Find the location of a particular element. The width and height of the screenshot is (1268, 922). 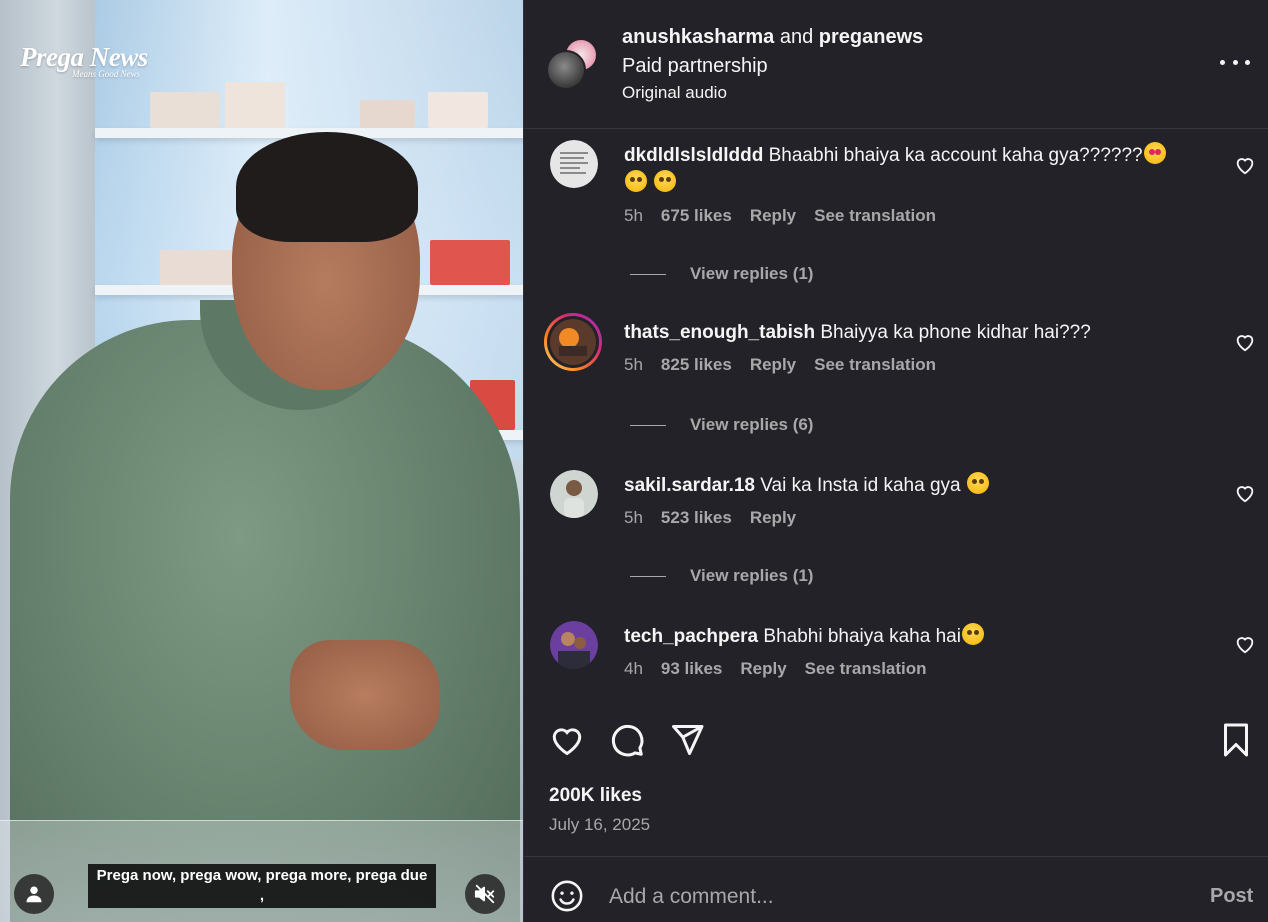

share-send-icon is located at coordinates (687, 740).